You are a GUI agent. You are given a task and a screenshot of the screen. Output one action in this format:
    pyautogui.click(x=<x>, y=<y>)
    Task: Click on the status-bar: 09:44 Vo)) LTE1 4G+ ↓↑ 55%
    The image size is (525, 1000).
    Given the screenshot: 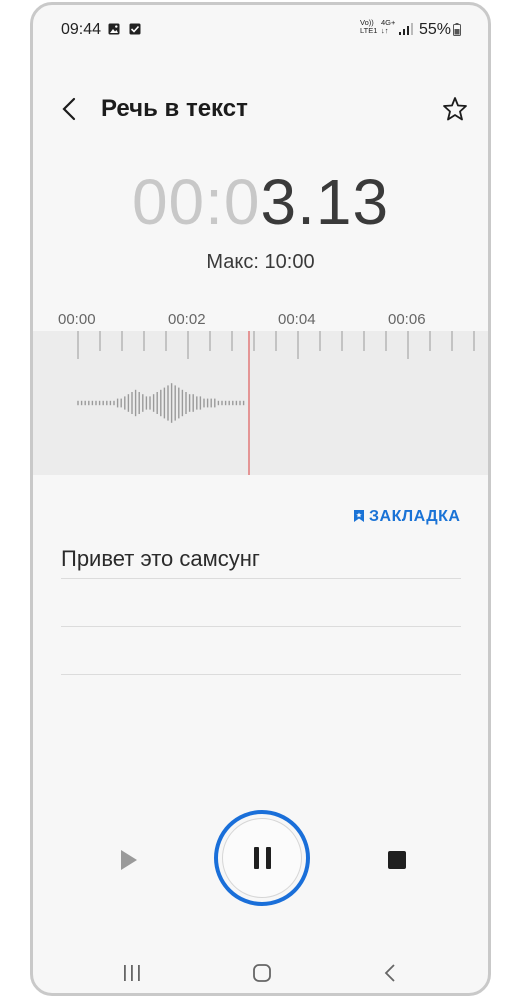 What is the action you would take?
    pyautogui.click(x=260, y=31)
    